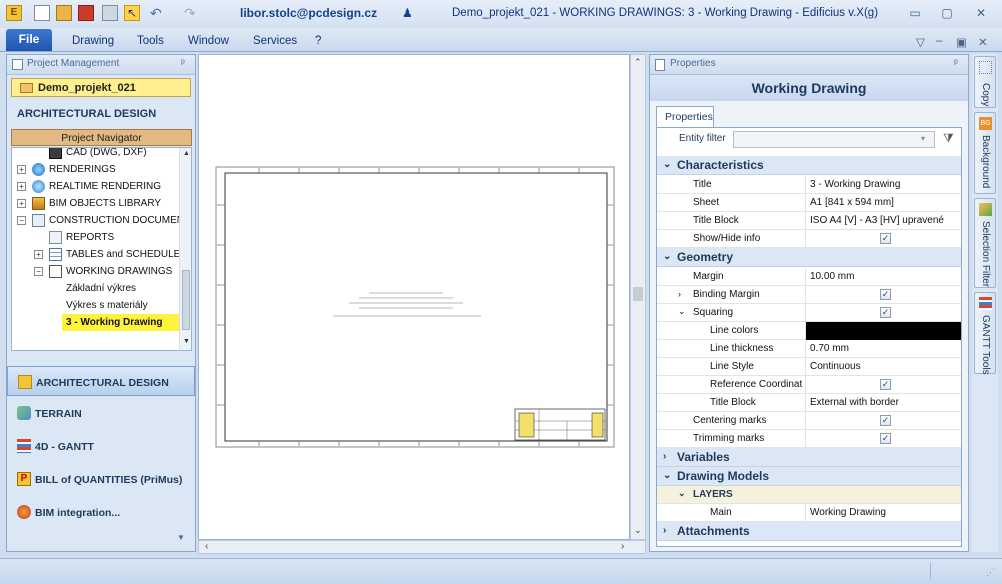 The height and width of the screenshot is (584, 1002). I want to click on resize-grip-icon: ⋰, so click(990, 572).